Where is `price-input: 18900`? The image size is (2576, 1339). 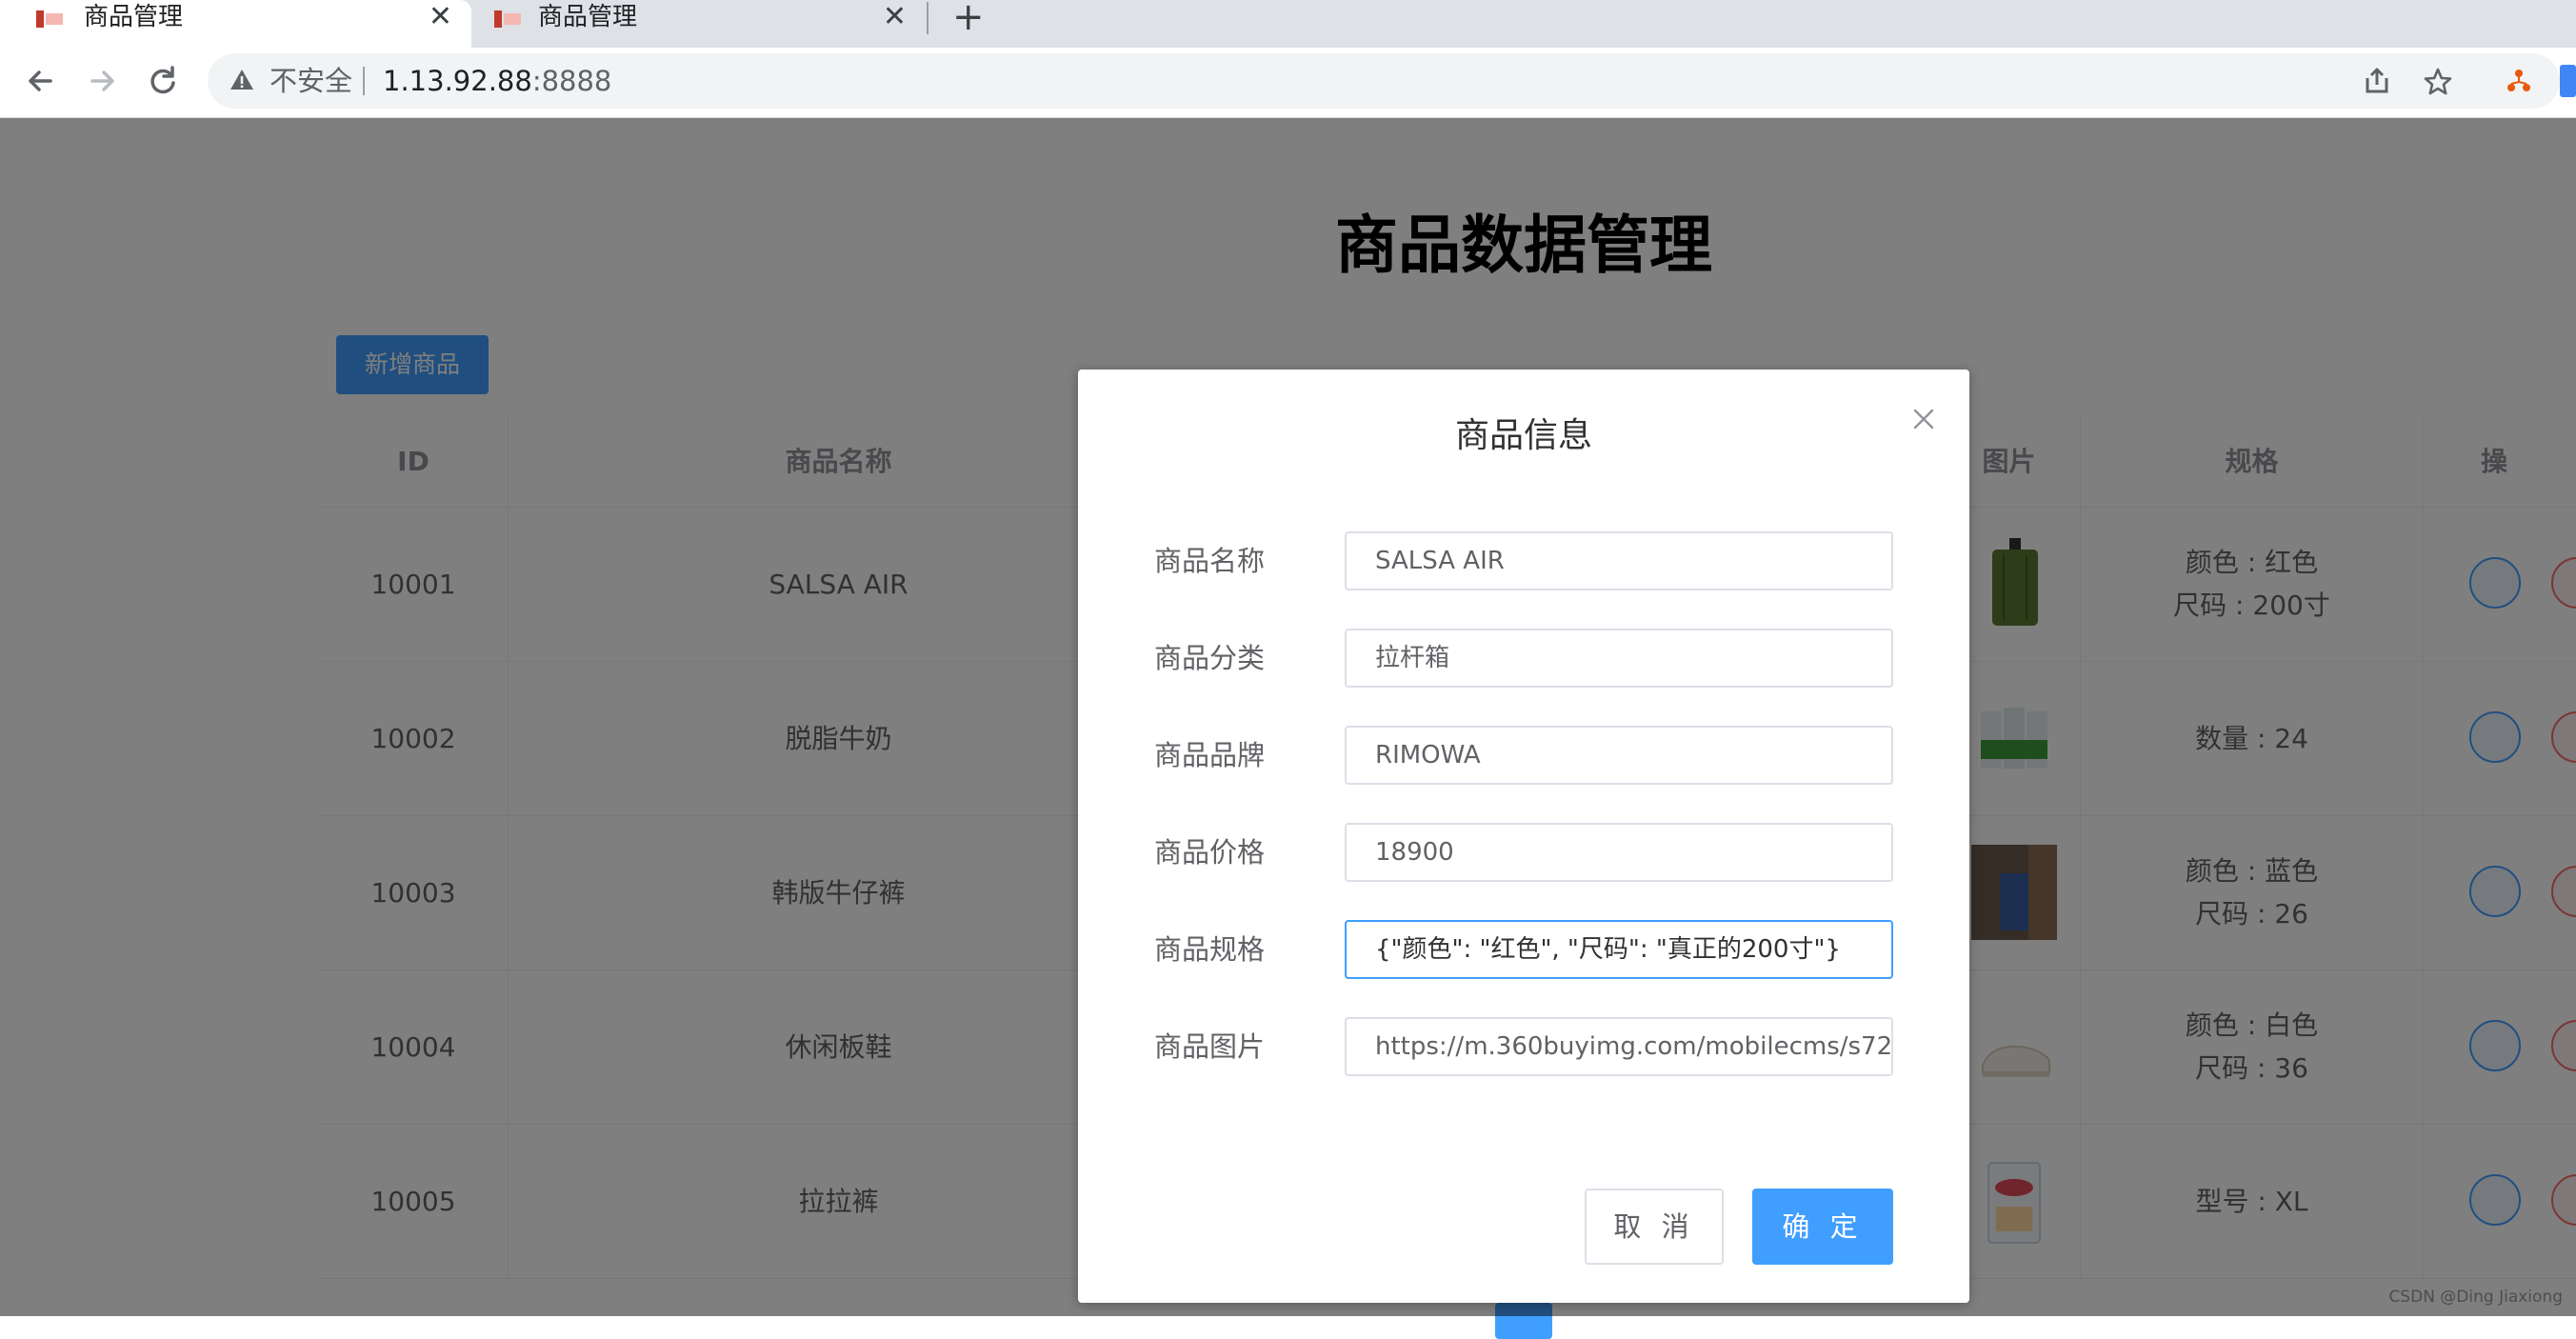 price-input: 18900 is located at coordinates (1619, 853).